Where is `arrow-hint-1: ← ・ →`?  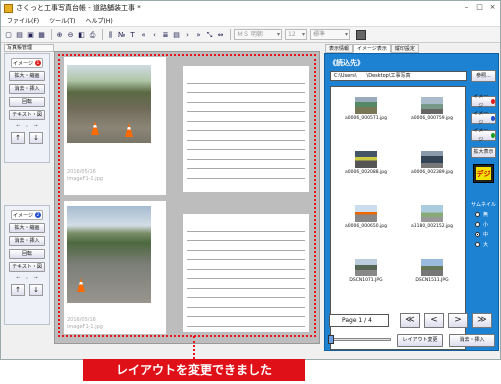 arrow-hint-1: ← ・ → is located at coordinates (27, 126).